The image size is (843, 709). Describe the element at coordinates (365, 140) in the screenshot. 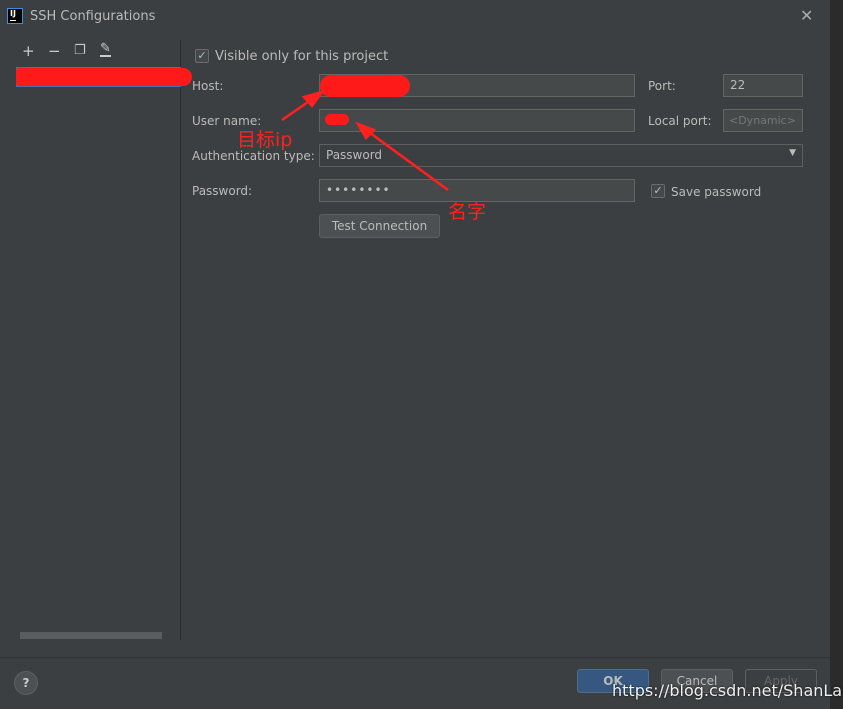

I see `annotation-arrows` at that location.